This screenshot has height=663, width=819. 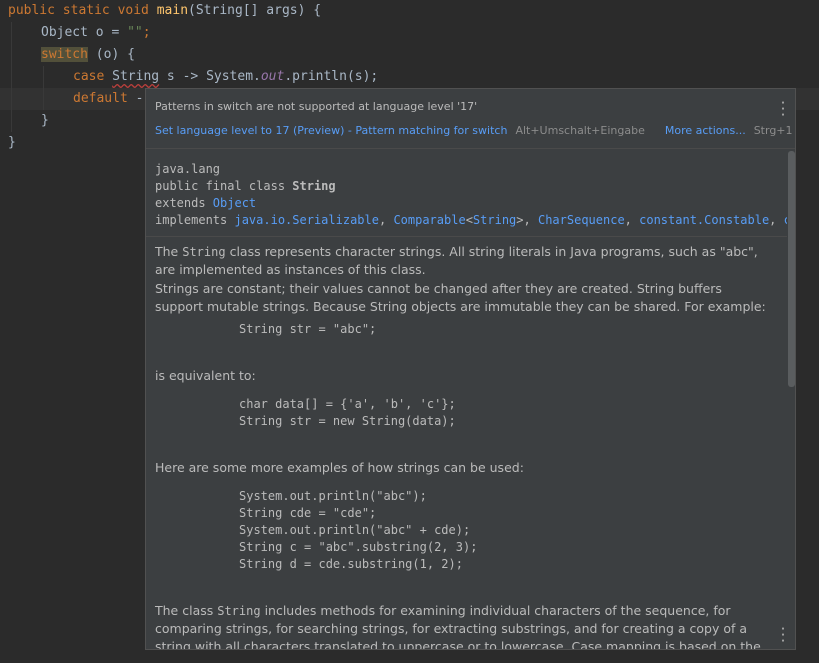 I want to click on type-link: String, so click(x=494, y=220).